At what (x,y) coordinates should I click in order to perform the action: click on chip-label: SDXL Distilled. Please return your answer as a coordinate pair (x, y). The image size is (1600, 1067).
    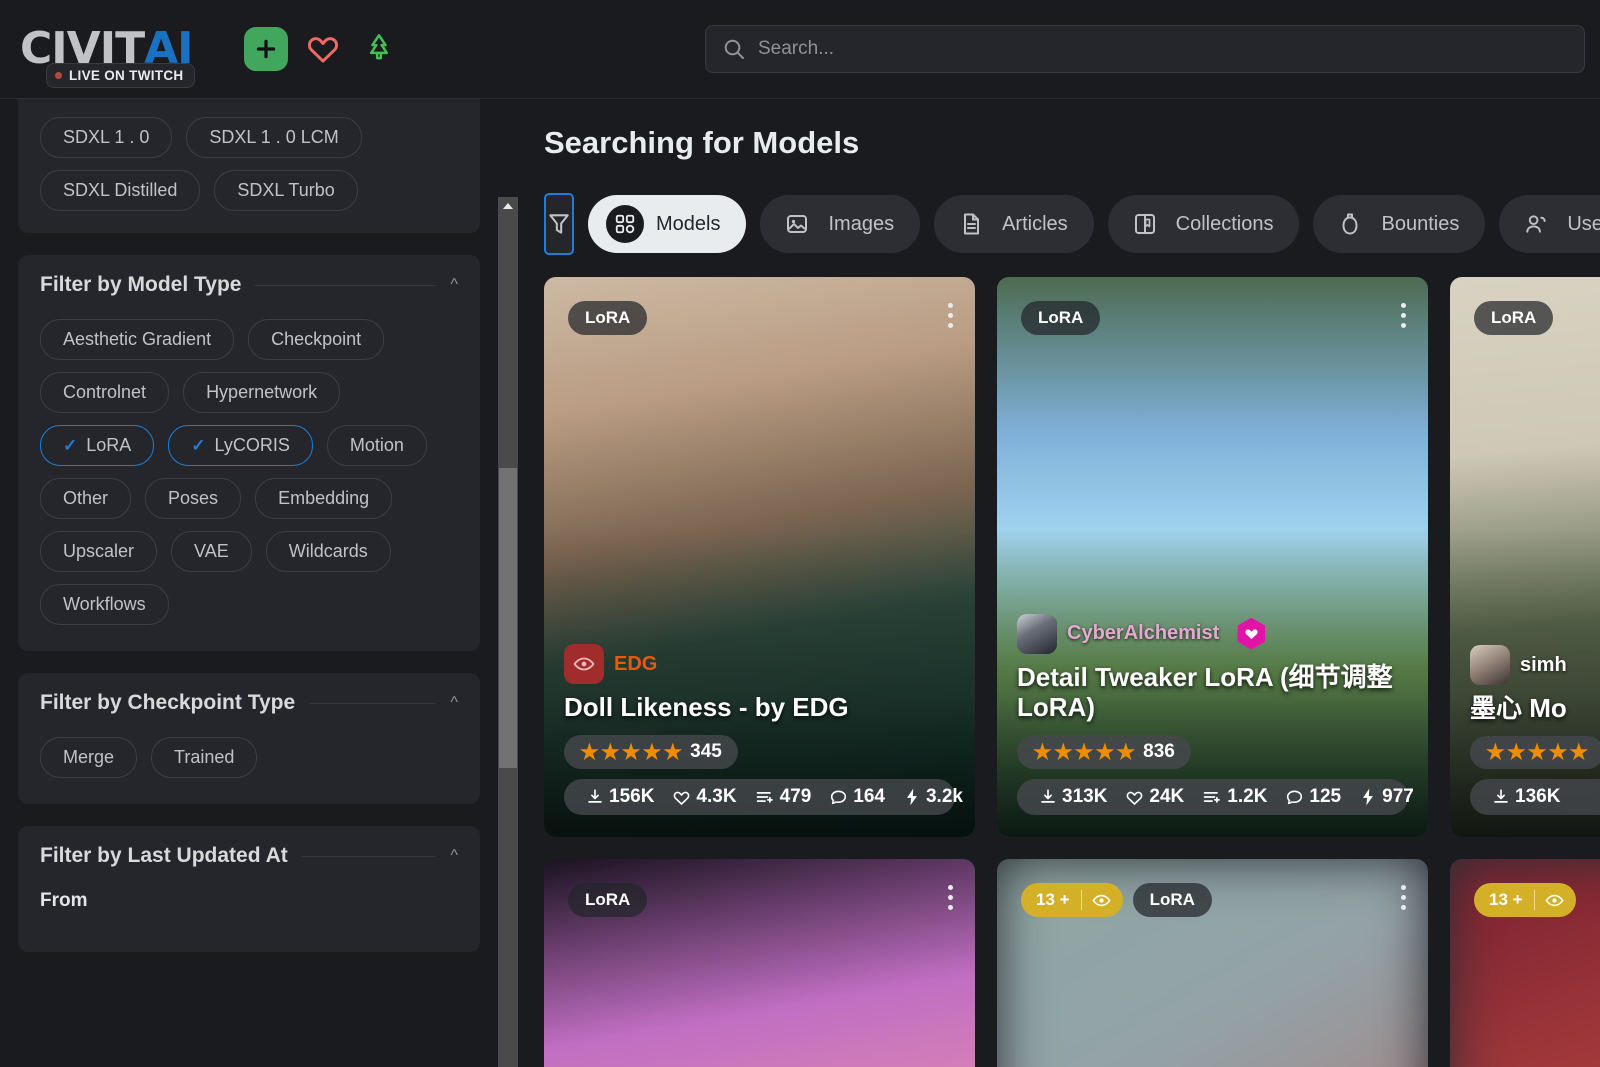
    Looking at the image, I should click on (120, 190).